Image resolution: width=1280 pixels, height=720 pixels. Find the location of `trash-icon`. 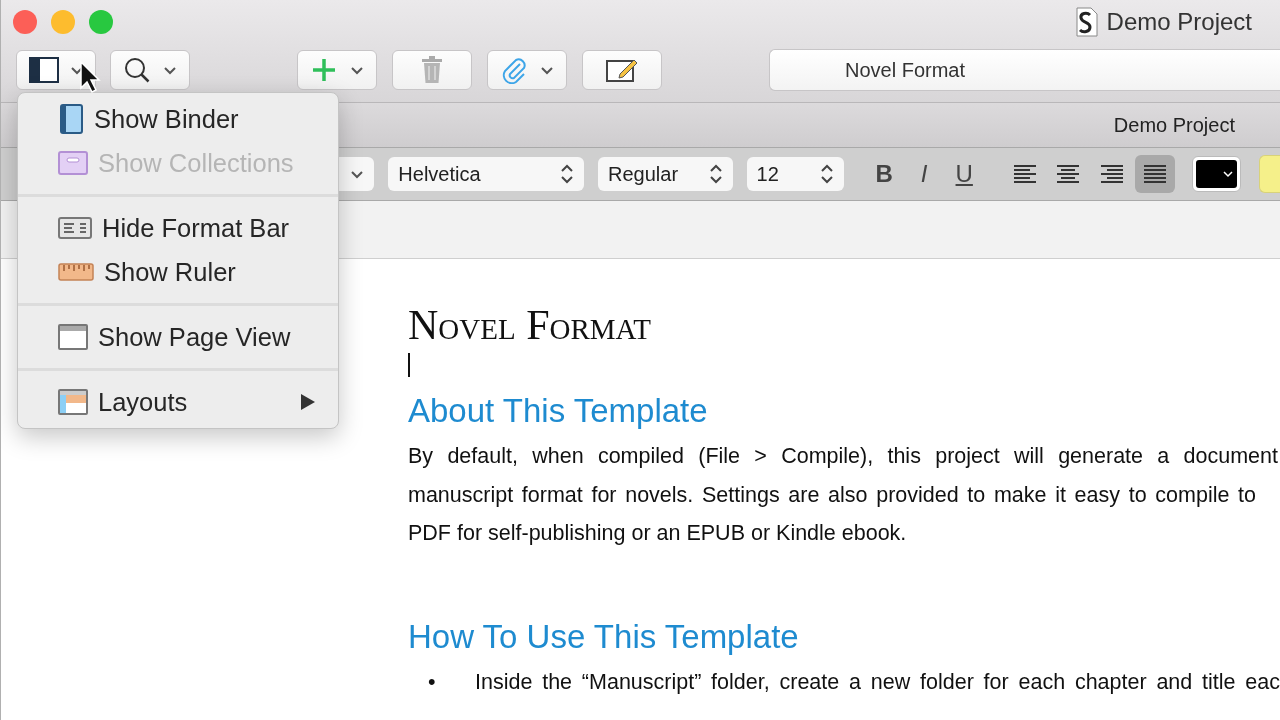

trash-icon is located at coordinates (432, 70).